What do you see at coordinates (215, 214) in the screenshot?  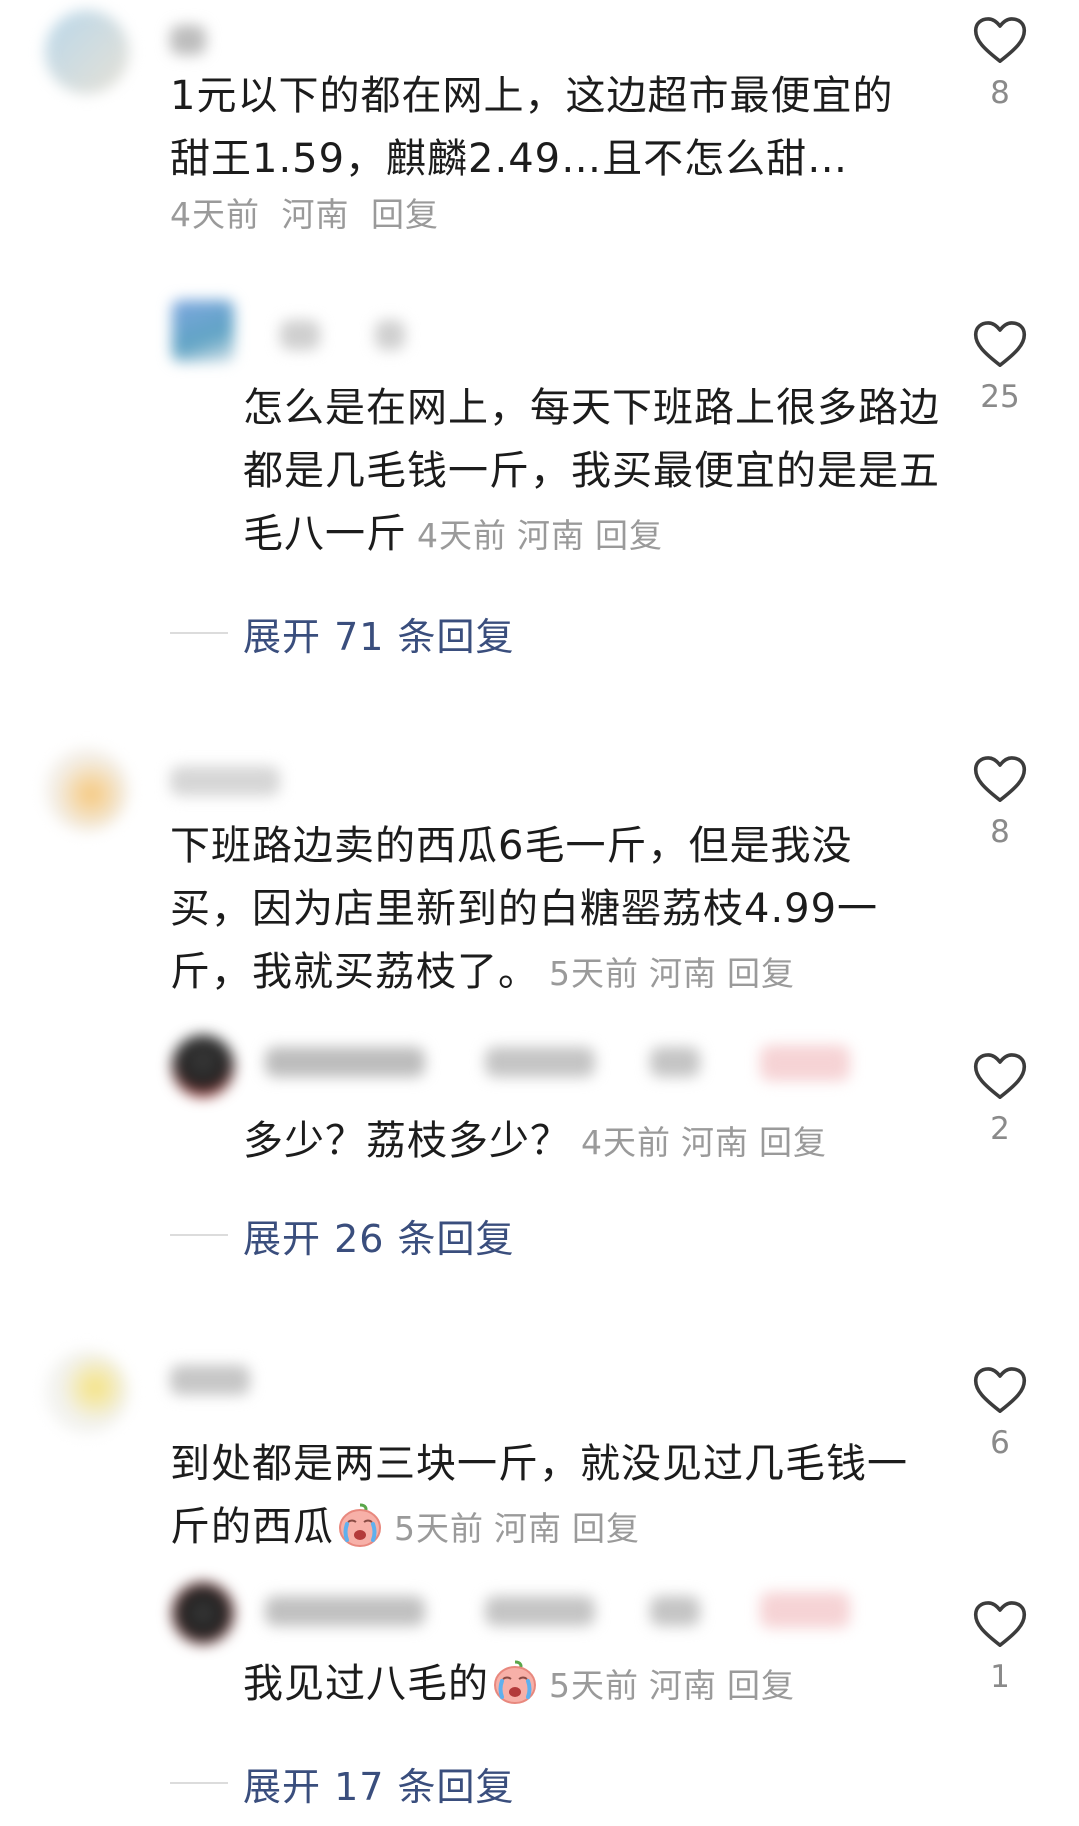 I see `comment-time: 4天前` at bounding box center [215, 214].